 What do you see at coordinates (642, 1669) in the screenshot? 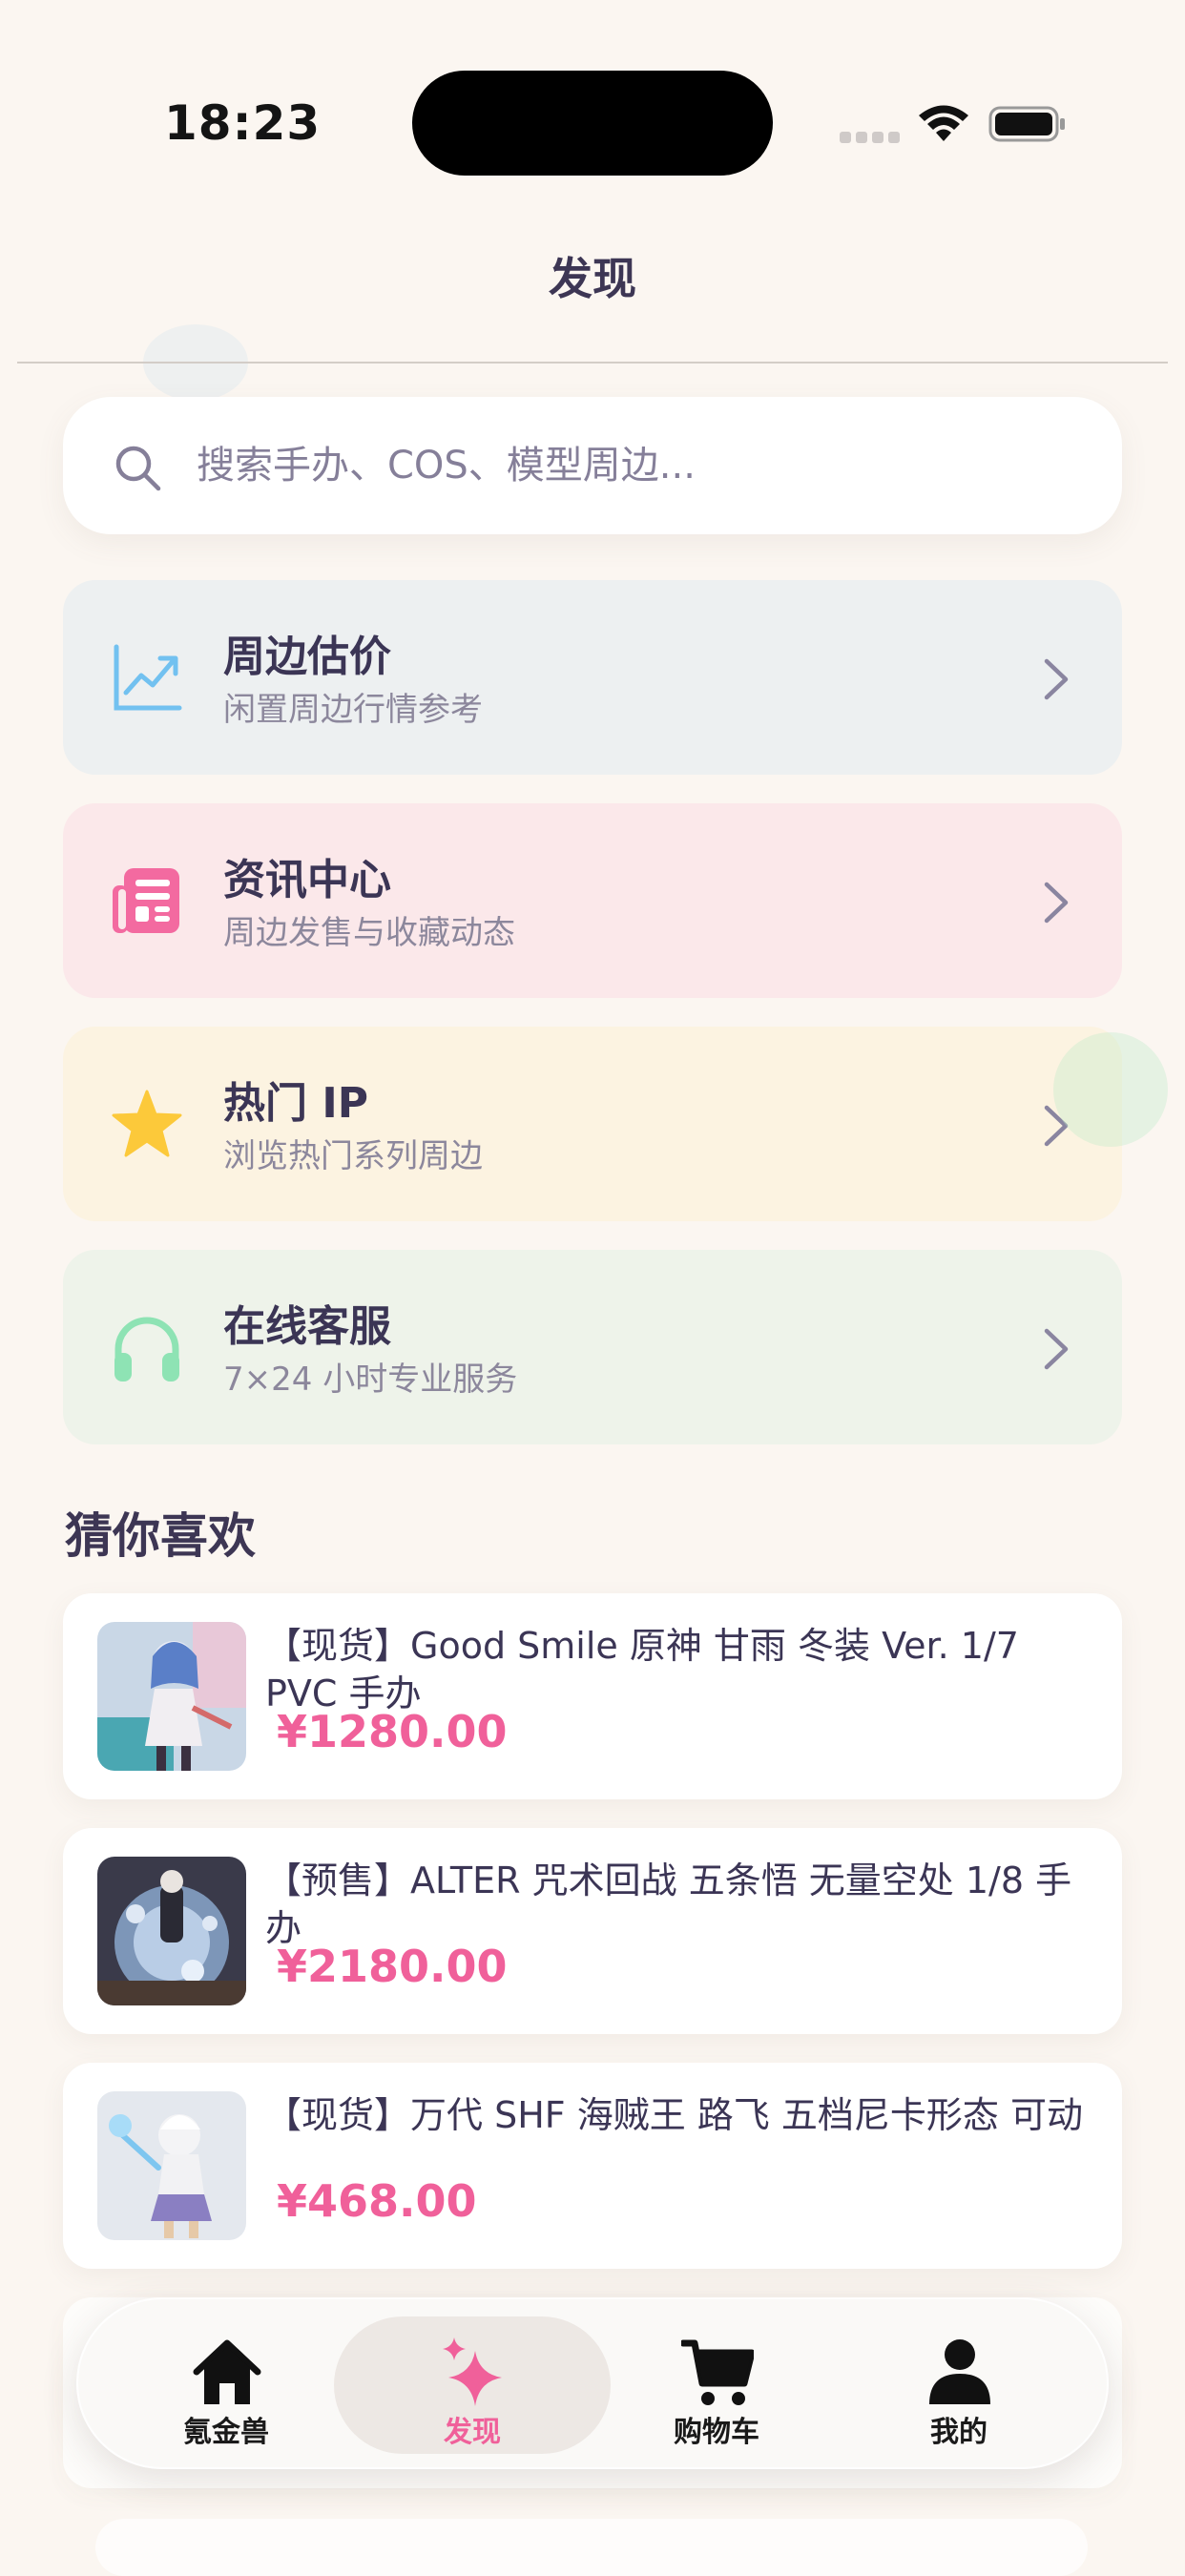
I see `product-title: 【现货】Good Smile 原神 甘雨 冬装 Ver. 1/7 PVC 手办` at bounding box center [642, 1669].